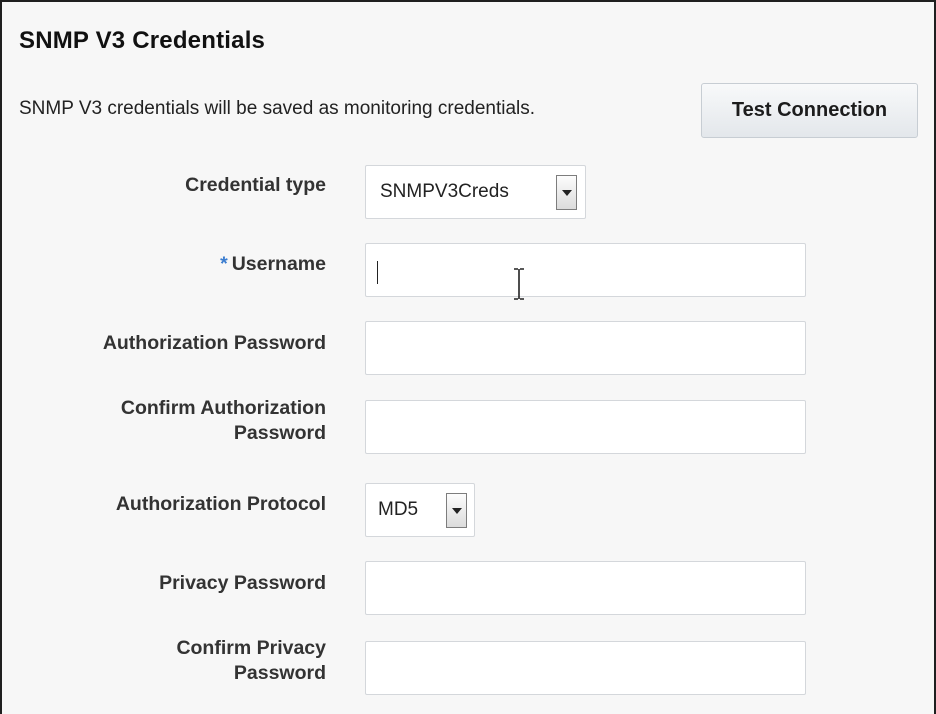 The width and height of the screenshot is (936, 714). I want to click on privacy-password-input, so click(585, 588).